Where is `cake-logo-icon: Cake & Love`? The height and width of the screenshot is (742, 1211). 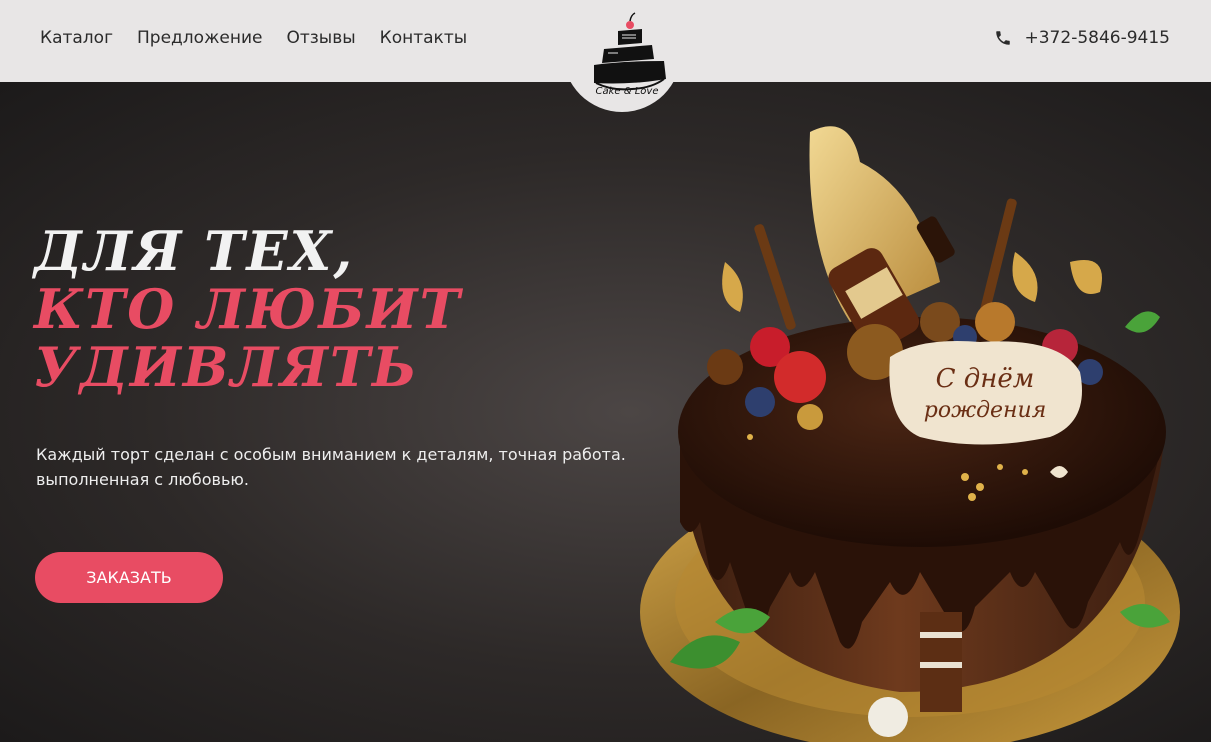 cake-logo-icon: Cake & Love is located at coordinates (630, 54).